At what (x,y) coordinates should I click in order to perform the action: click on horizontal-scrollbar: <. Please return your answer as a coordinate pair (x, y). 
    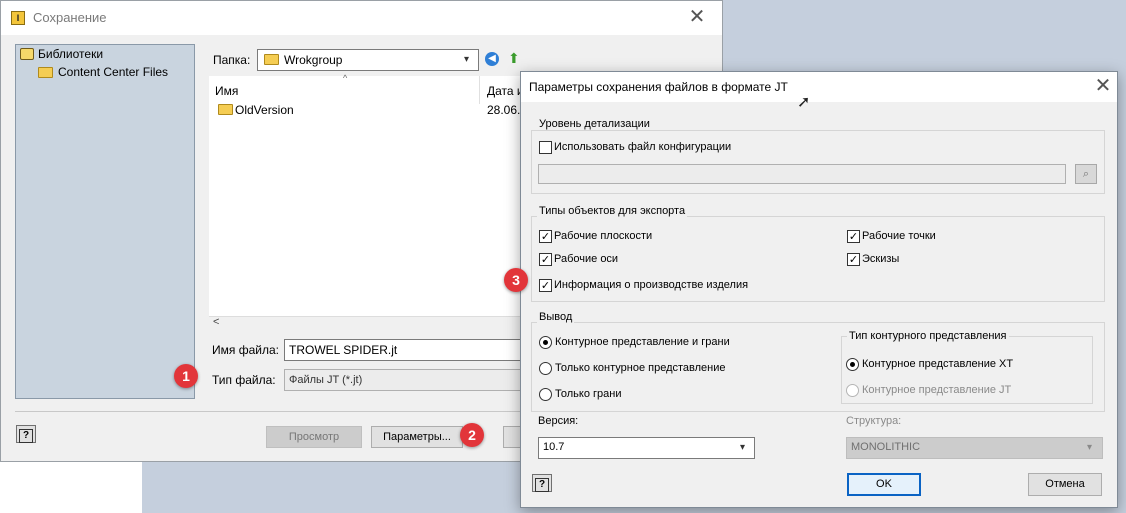
    Looking at the image, I should click on (369, 323).